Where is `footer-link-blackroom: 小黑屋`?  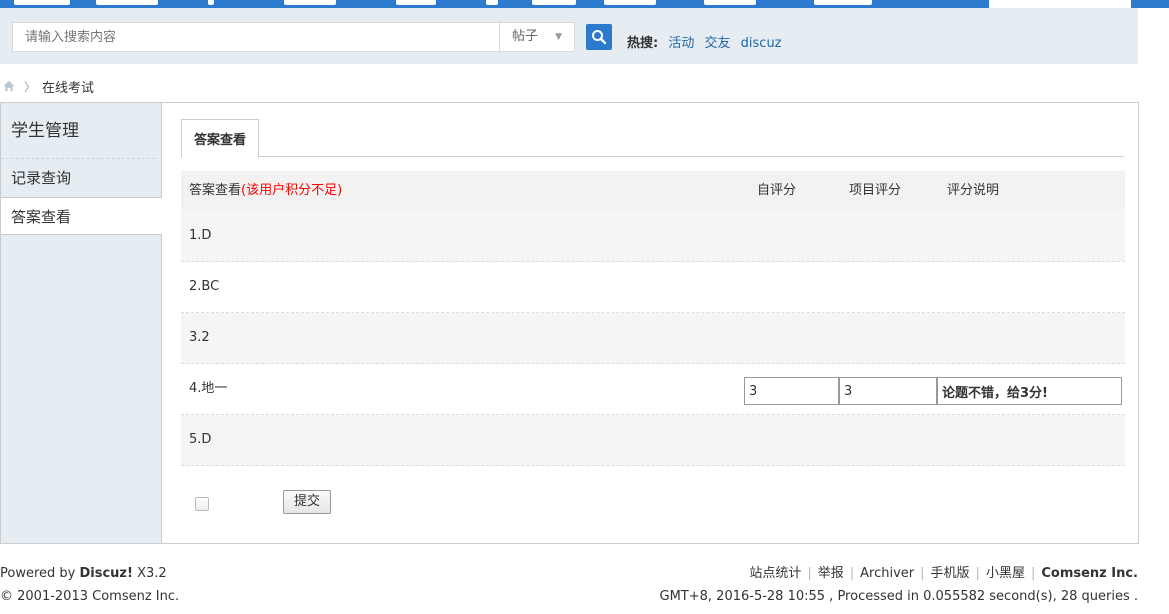 footer-link-blackroom: 小黑屋 is located at coordinates (1005, 573).